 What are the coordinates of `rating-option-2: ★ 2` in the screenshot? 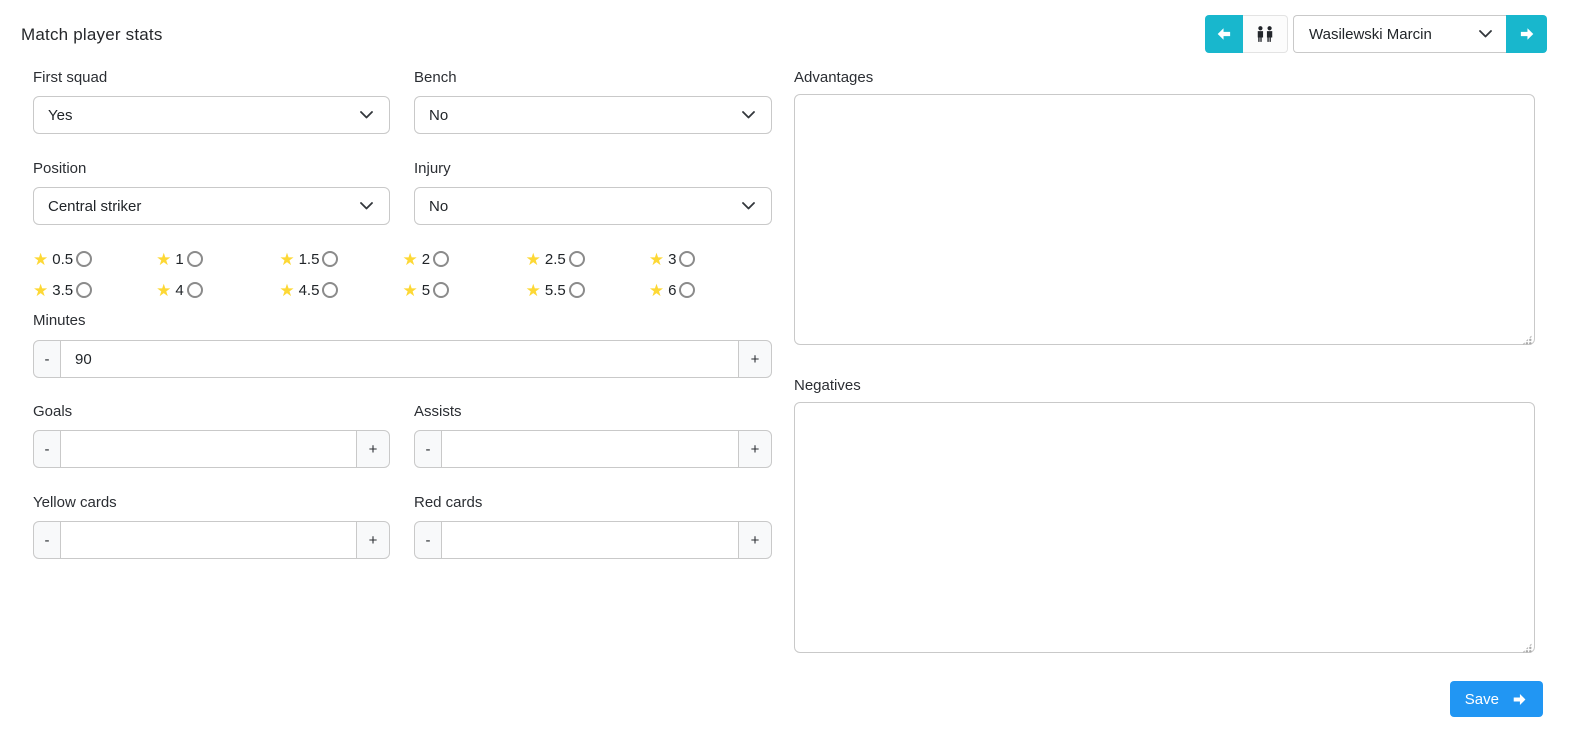 It's located at (463, 259).